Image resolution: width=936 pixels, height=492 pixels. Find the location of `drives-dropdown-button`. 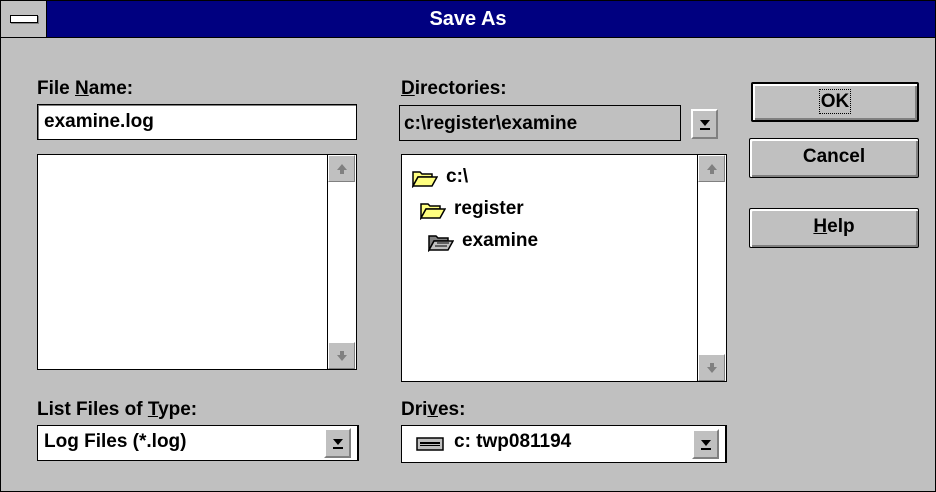

drives-dropdown-button is located at coordinates (705, 444).